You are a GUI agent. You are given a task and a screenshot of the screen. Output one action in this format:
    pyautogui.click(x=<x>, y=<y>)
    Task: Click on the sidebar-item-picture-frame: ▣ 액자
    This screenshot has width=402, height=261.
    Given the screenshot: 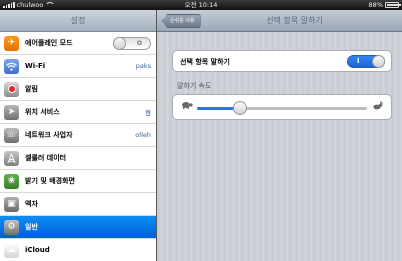 What is the action you would take?
    pyautogui.click(x=78, y=204)
    